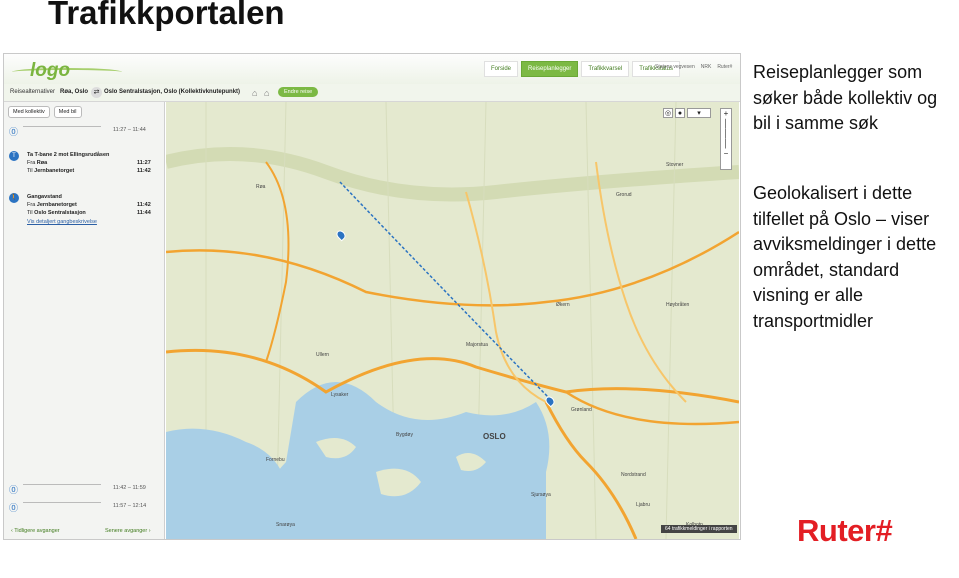 This screenshot has width=959, height=578. Describe the element at coordinates (680, 113) in the screenshot. I see `layers-icon: ●` at that location.